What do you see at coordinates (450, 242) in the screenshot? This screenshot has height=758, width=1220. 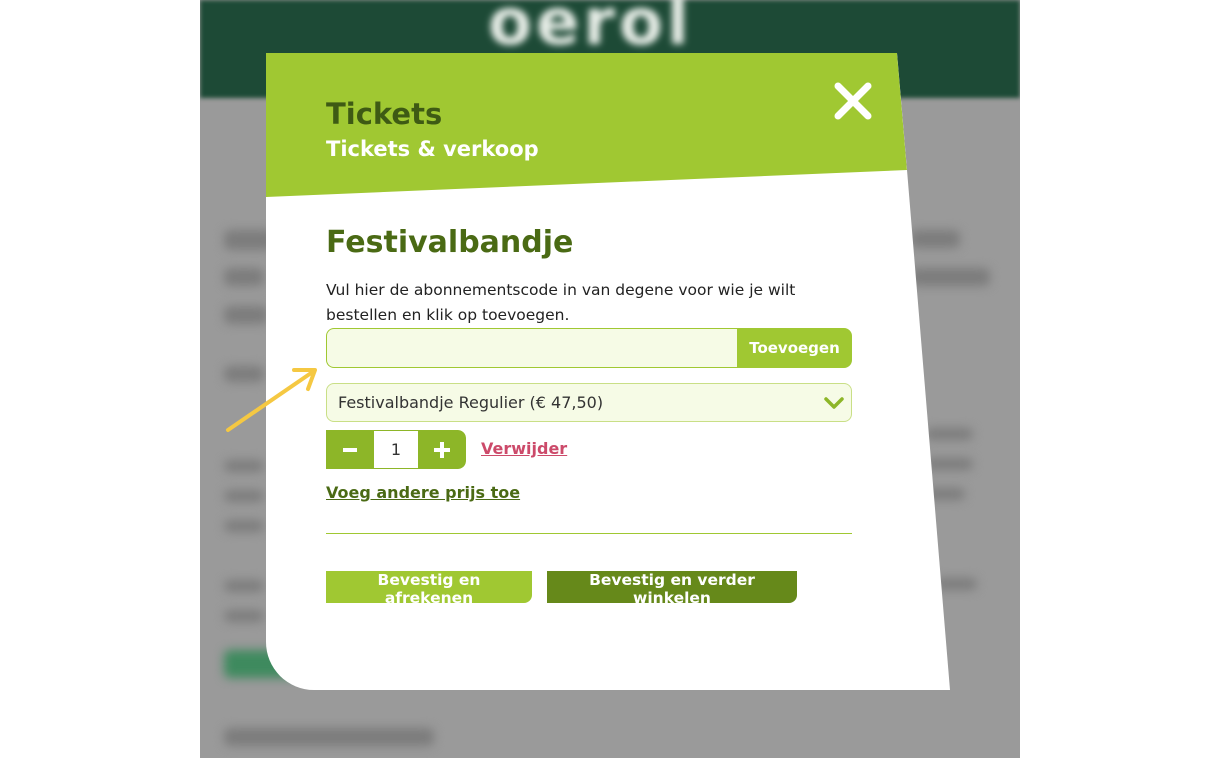 I see `section-title: Festivalbandje` at bounding box center [450, 242].